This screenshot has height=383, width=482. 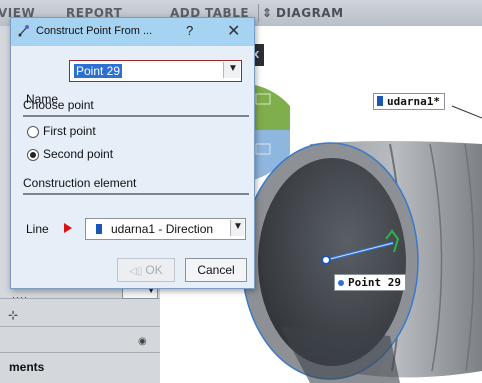 I want to click on choose-point-heading: Choose point, so click(x=58, y=105).